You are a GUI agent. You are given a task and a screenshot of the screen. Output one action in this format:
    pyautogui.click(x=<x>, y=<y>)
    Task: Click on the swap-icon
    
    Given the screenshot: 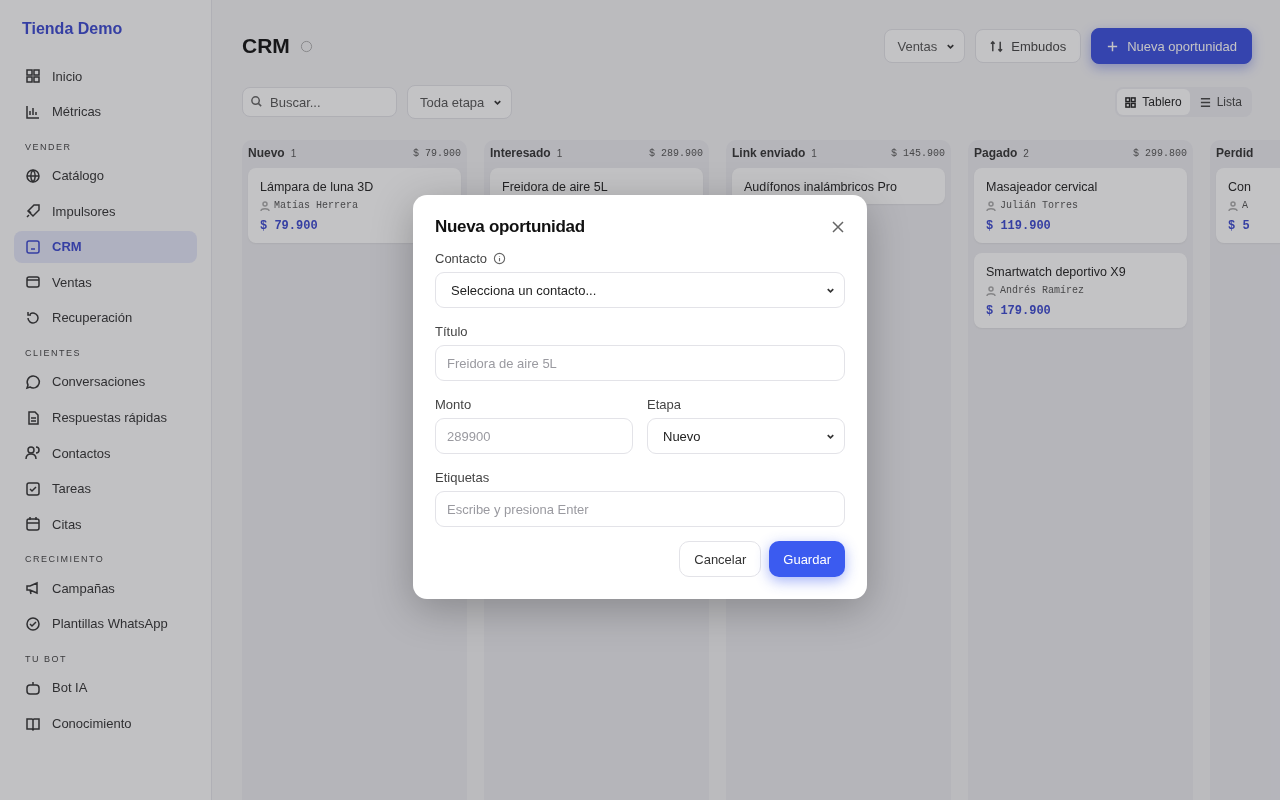 What is the action you would take?
    pyautogui.click(x=997, y=46)
    